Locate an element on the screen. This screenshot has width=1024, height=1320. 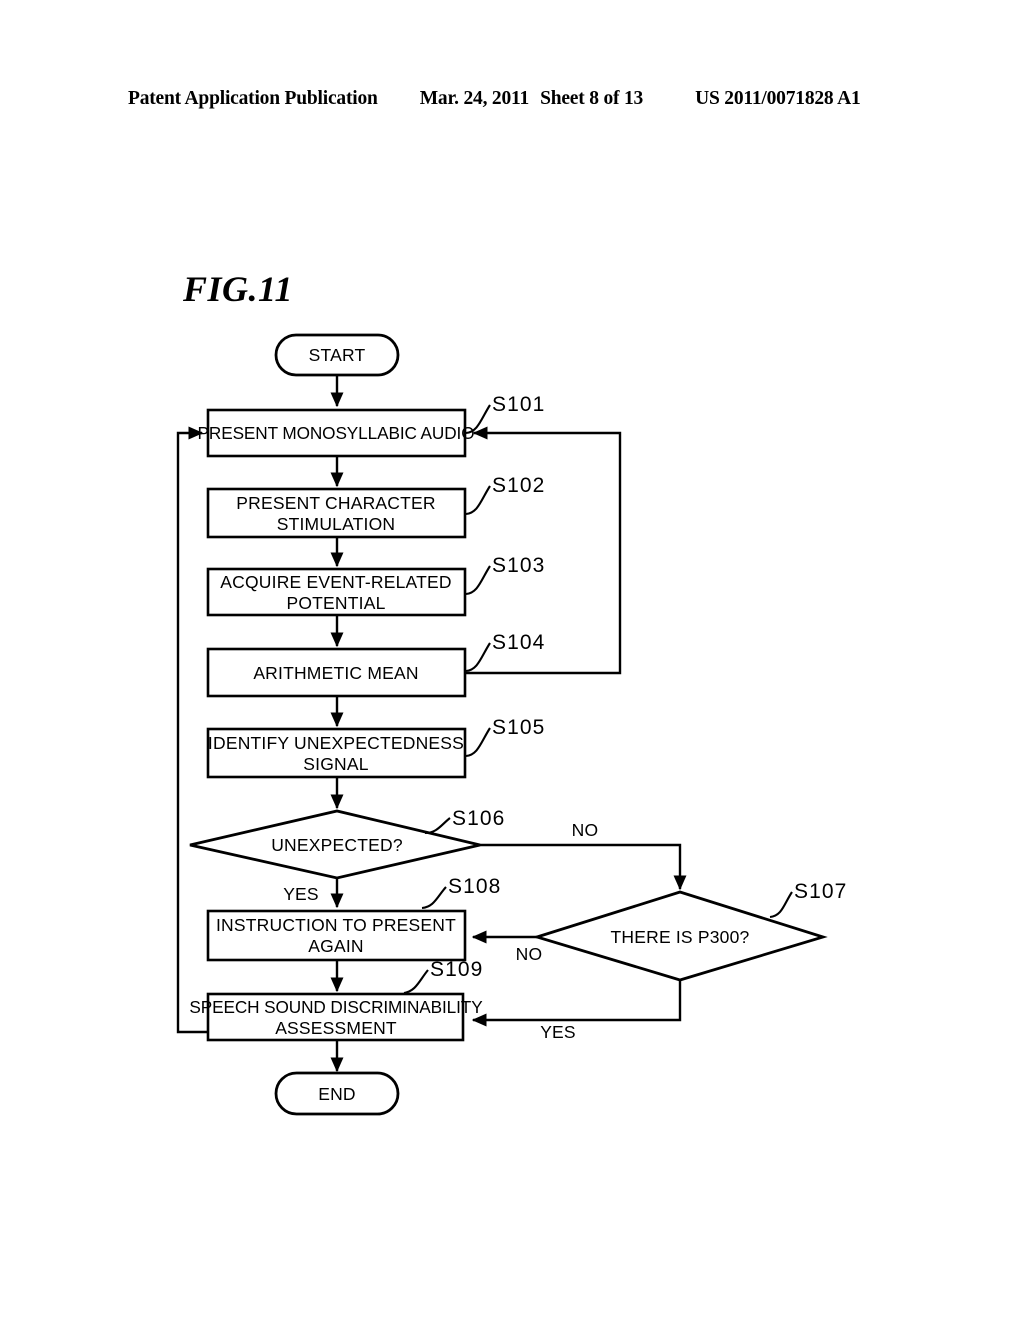
s108-label-line2: AGAIN is located at coordinates (335, 946).